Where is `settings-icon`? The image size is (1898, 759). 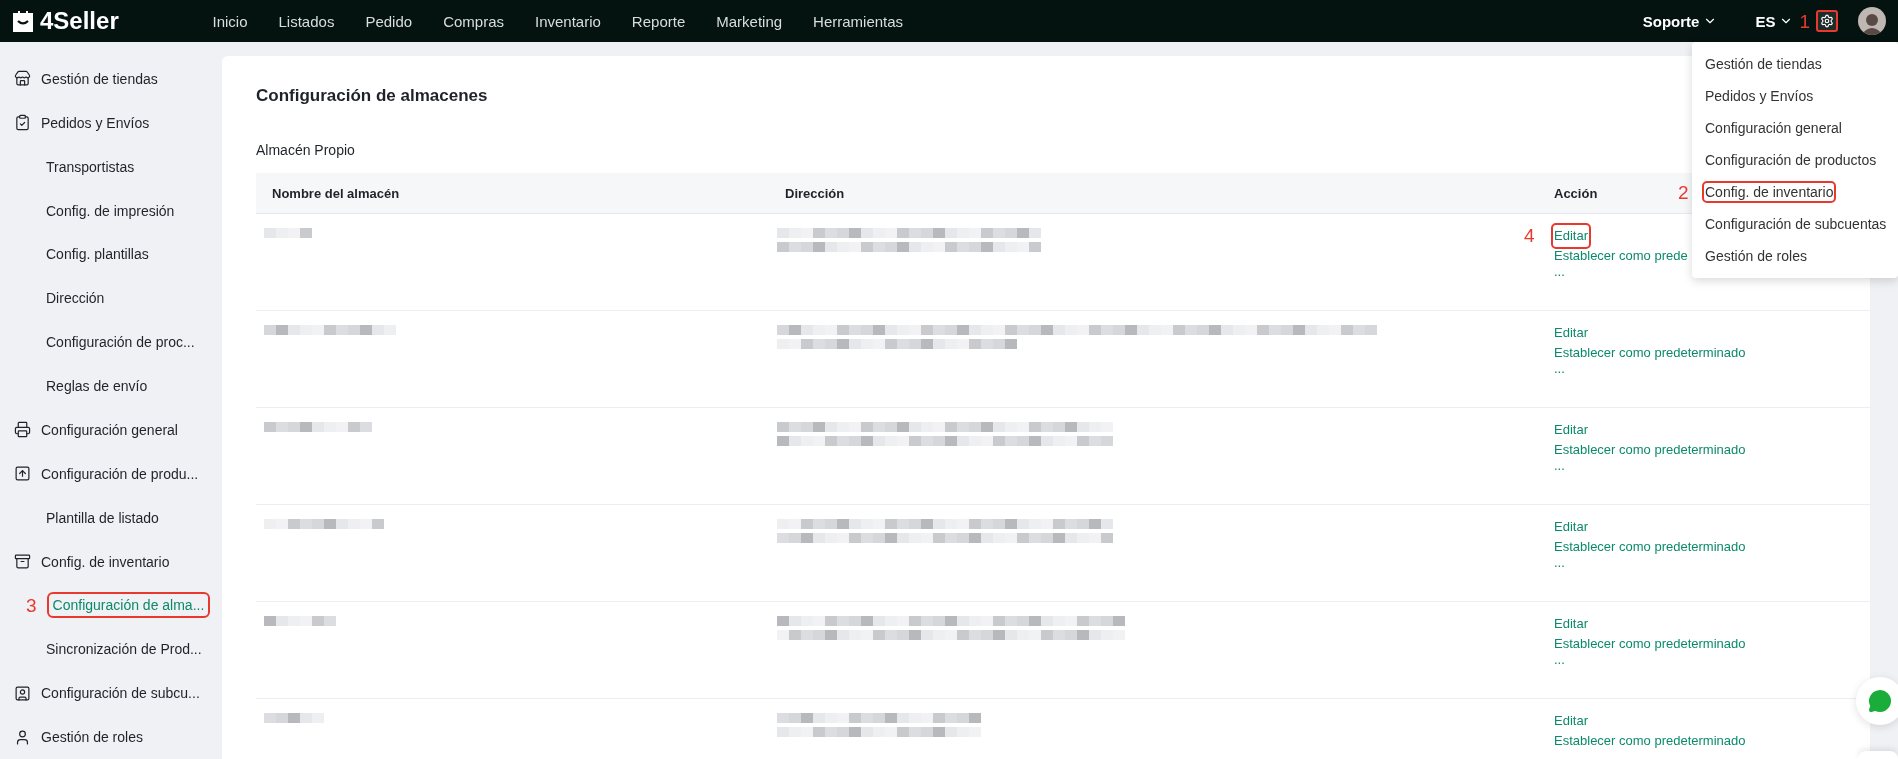 settings-icon is located at coordinates (1827, 21).